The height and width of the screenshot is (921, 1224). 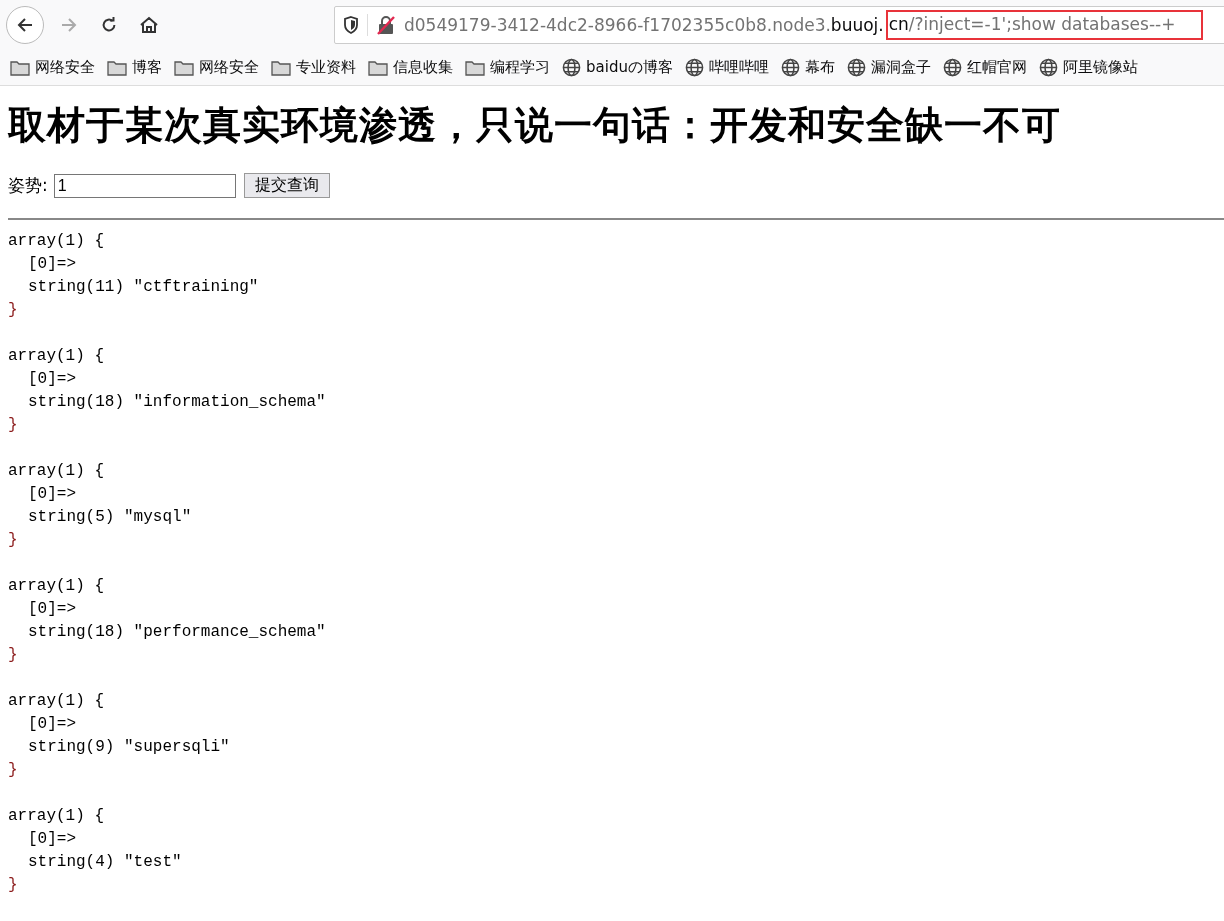 I want to click on url-text: d0549179-3412-4dc2-8966-f1702355c0b8.node3., so click(x=617, y=25).